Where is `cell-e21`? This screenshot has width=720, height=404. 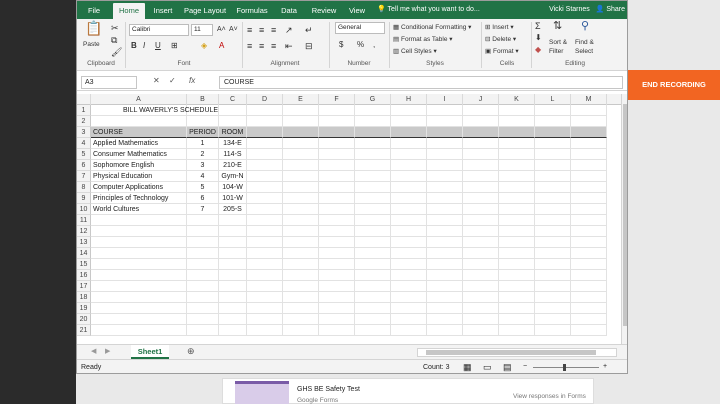
cell-e21 is located at coordinates (301, 330).